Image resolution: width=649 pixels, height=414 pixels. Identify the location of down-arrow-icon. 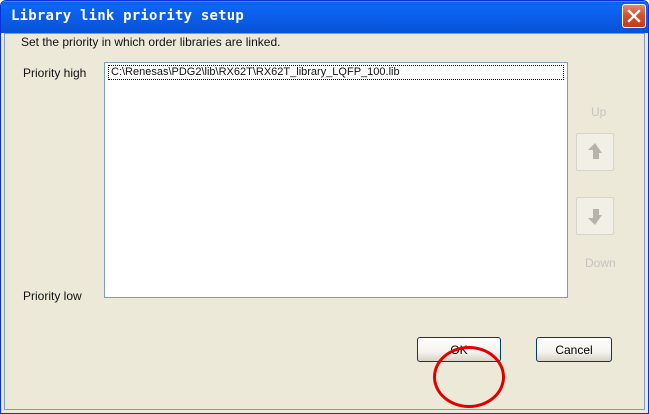
(595, 217).